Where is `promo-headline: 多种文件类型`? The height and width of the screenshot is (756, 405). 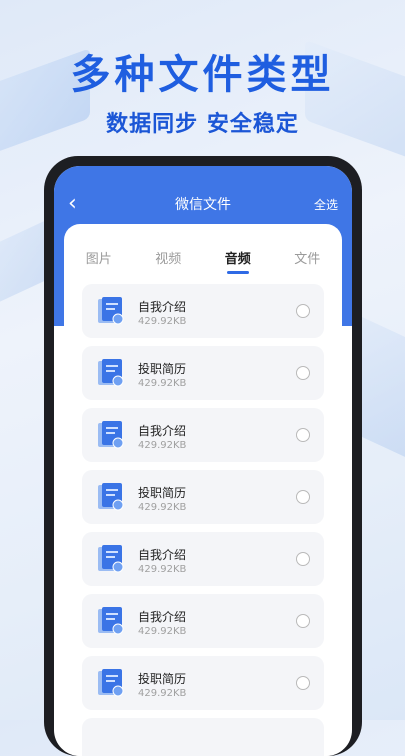 promo-headline: 多种文件类型 is located at coordinates (202, 75).